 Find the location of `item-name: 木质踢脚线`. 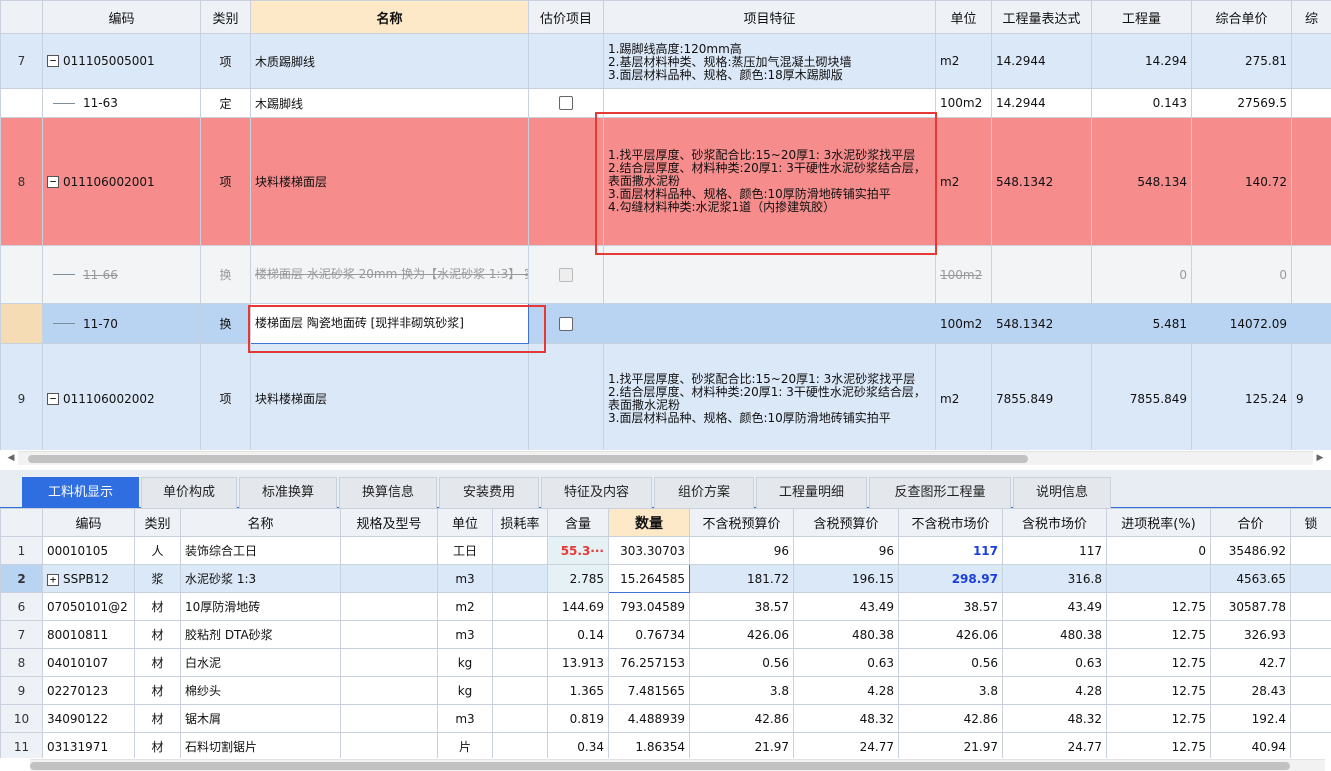

item-name: 木质踢脚线 is located at coordinates (389, 61).